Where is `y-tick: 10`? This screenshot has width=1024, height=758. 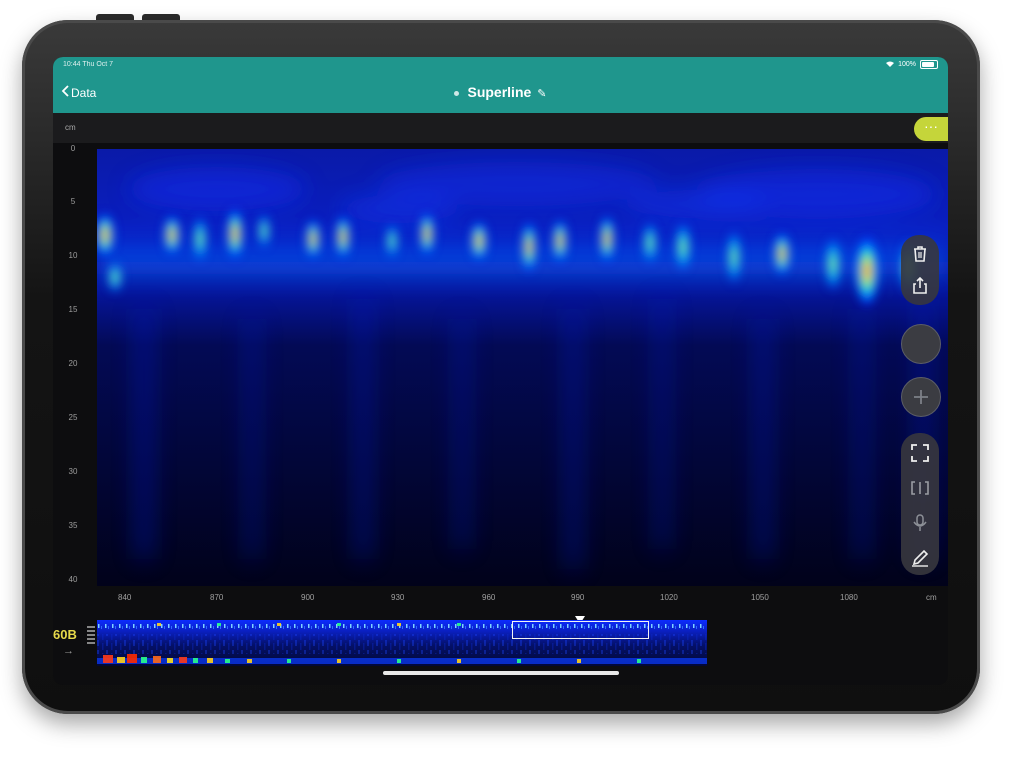 y-tick: 10 is located at coordinates (73, 255).